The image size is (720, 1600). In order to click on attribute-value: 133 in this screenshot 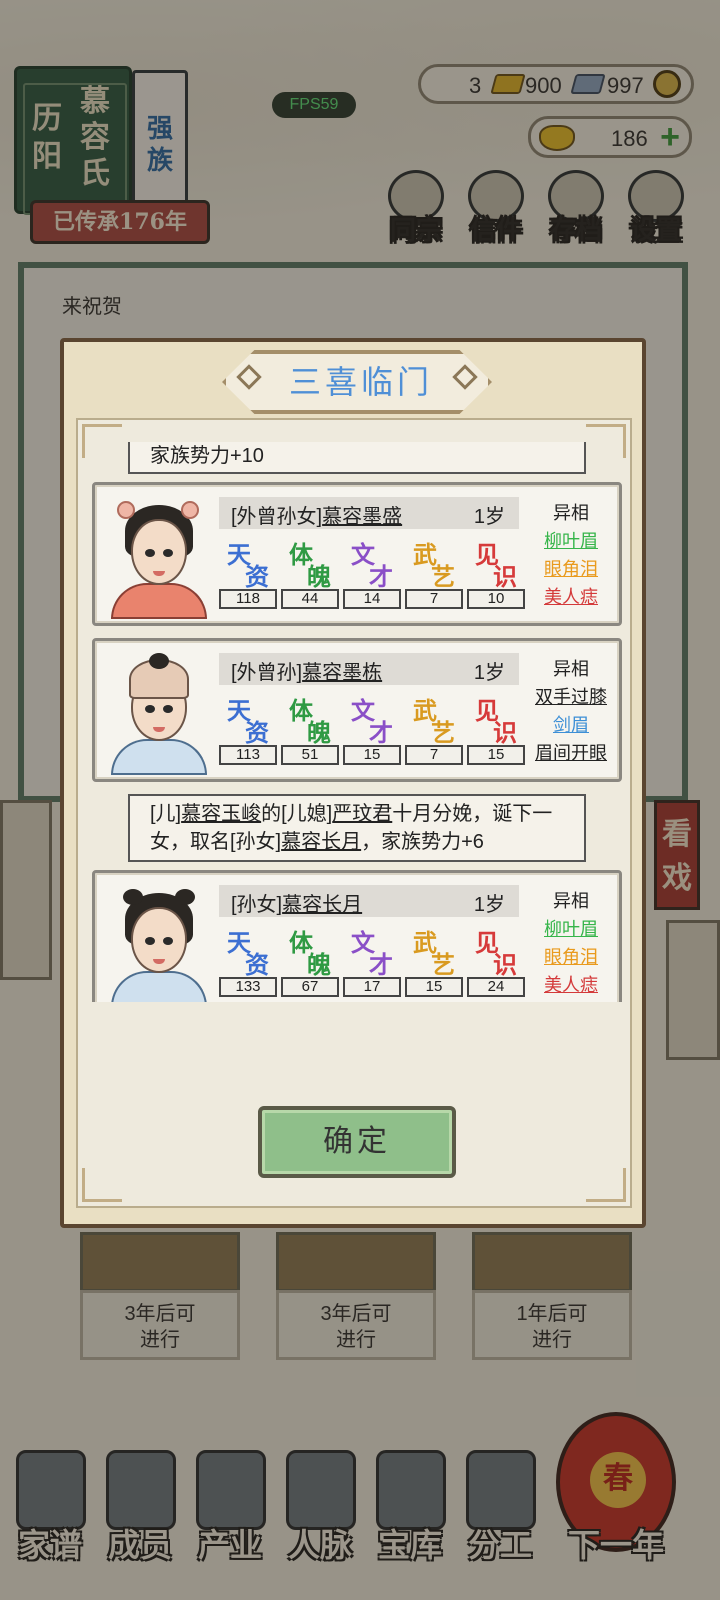, I will do `click(248, 987)`.